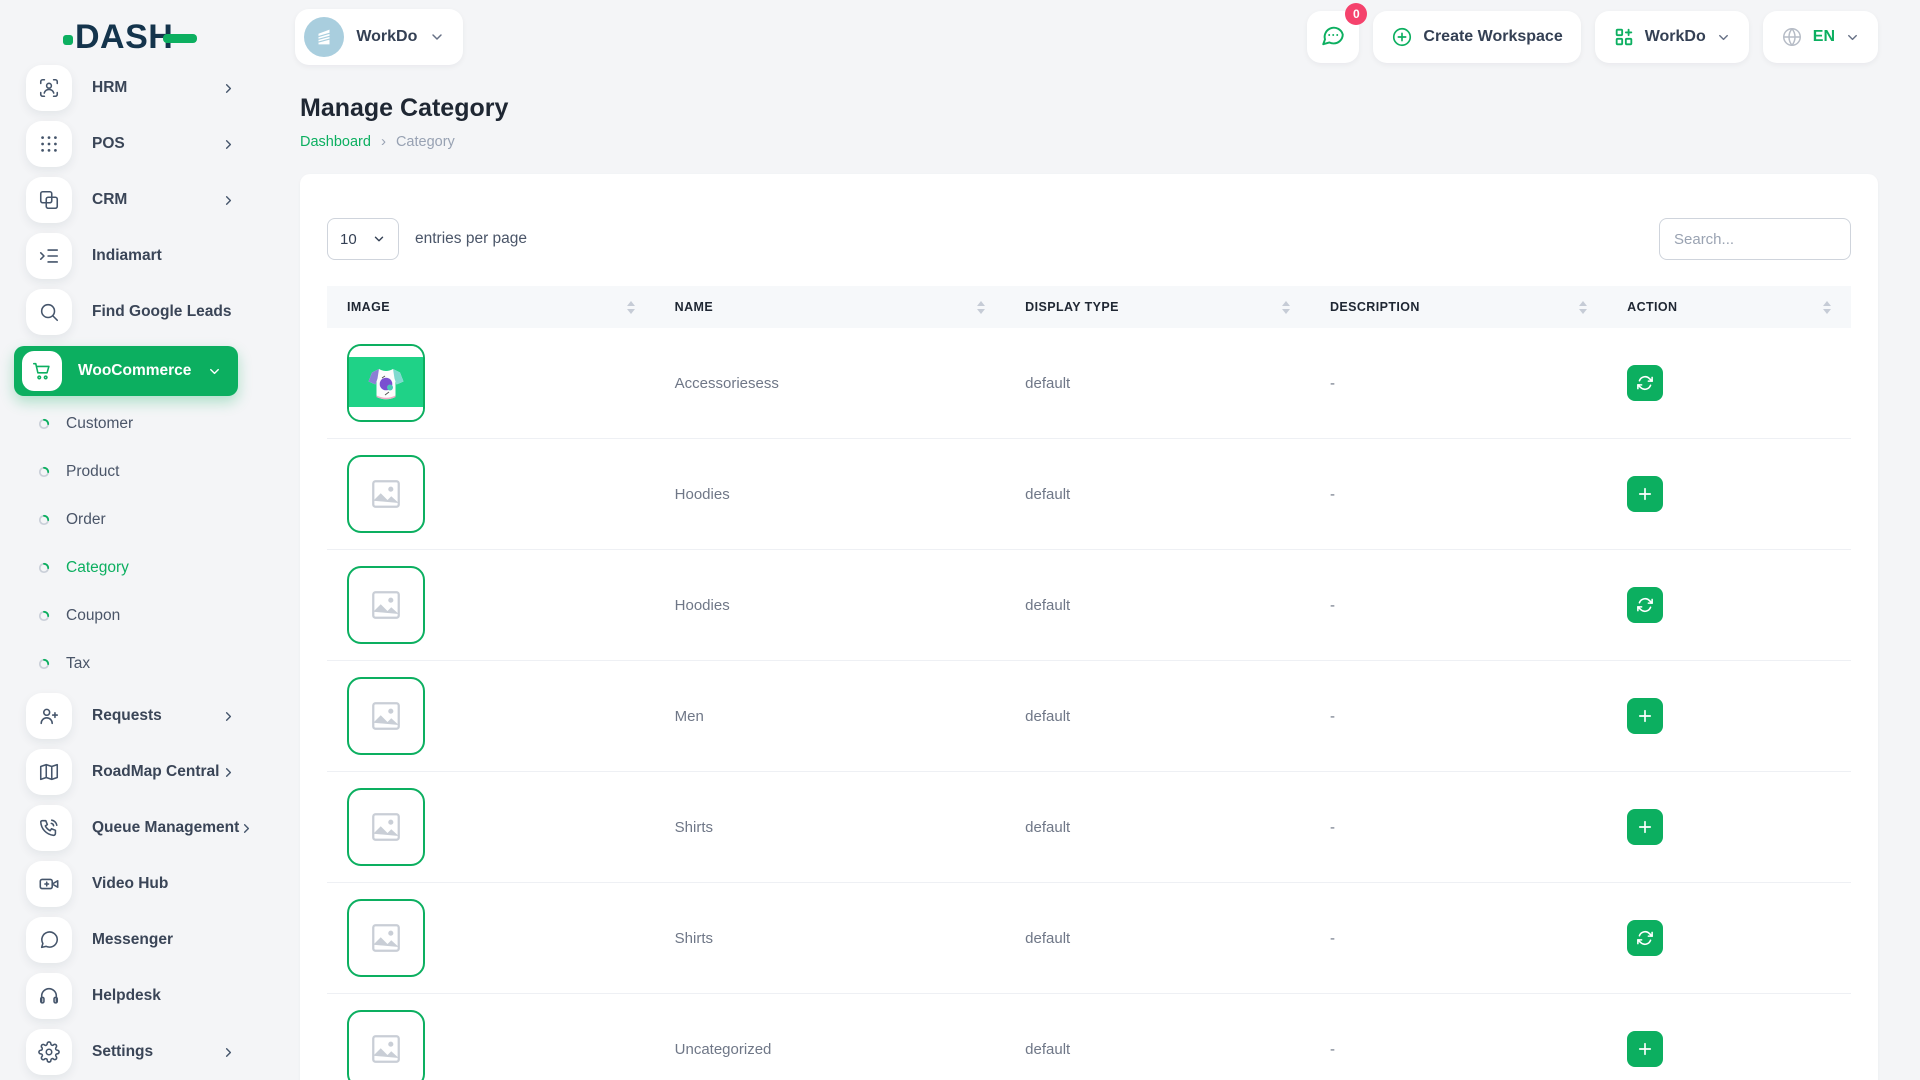 This screenshot has width=1920, height=1080. I want to click on video-camera-icon, so click(49, 884).